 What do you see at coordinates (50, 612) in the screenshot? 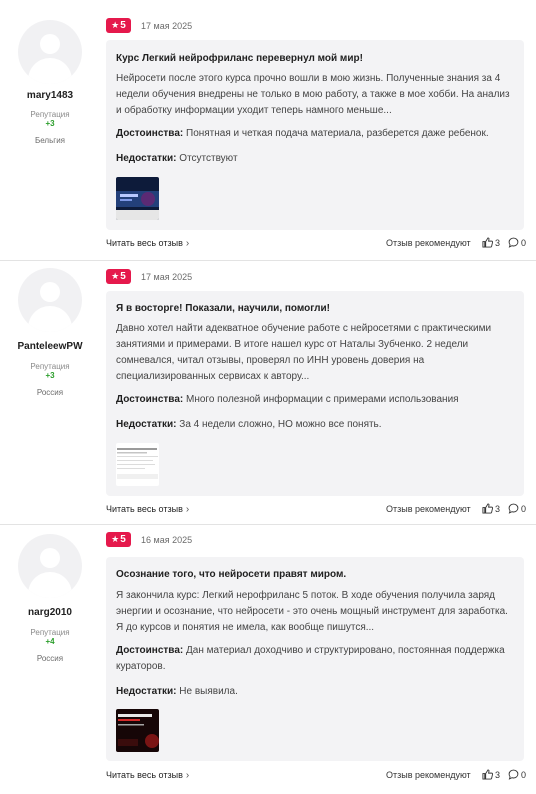
I see `username: narg2010` at bounding box center [50, 612].